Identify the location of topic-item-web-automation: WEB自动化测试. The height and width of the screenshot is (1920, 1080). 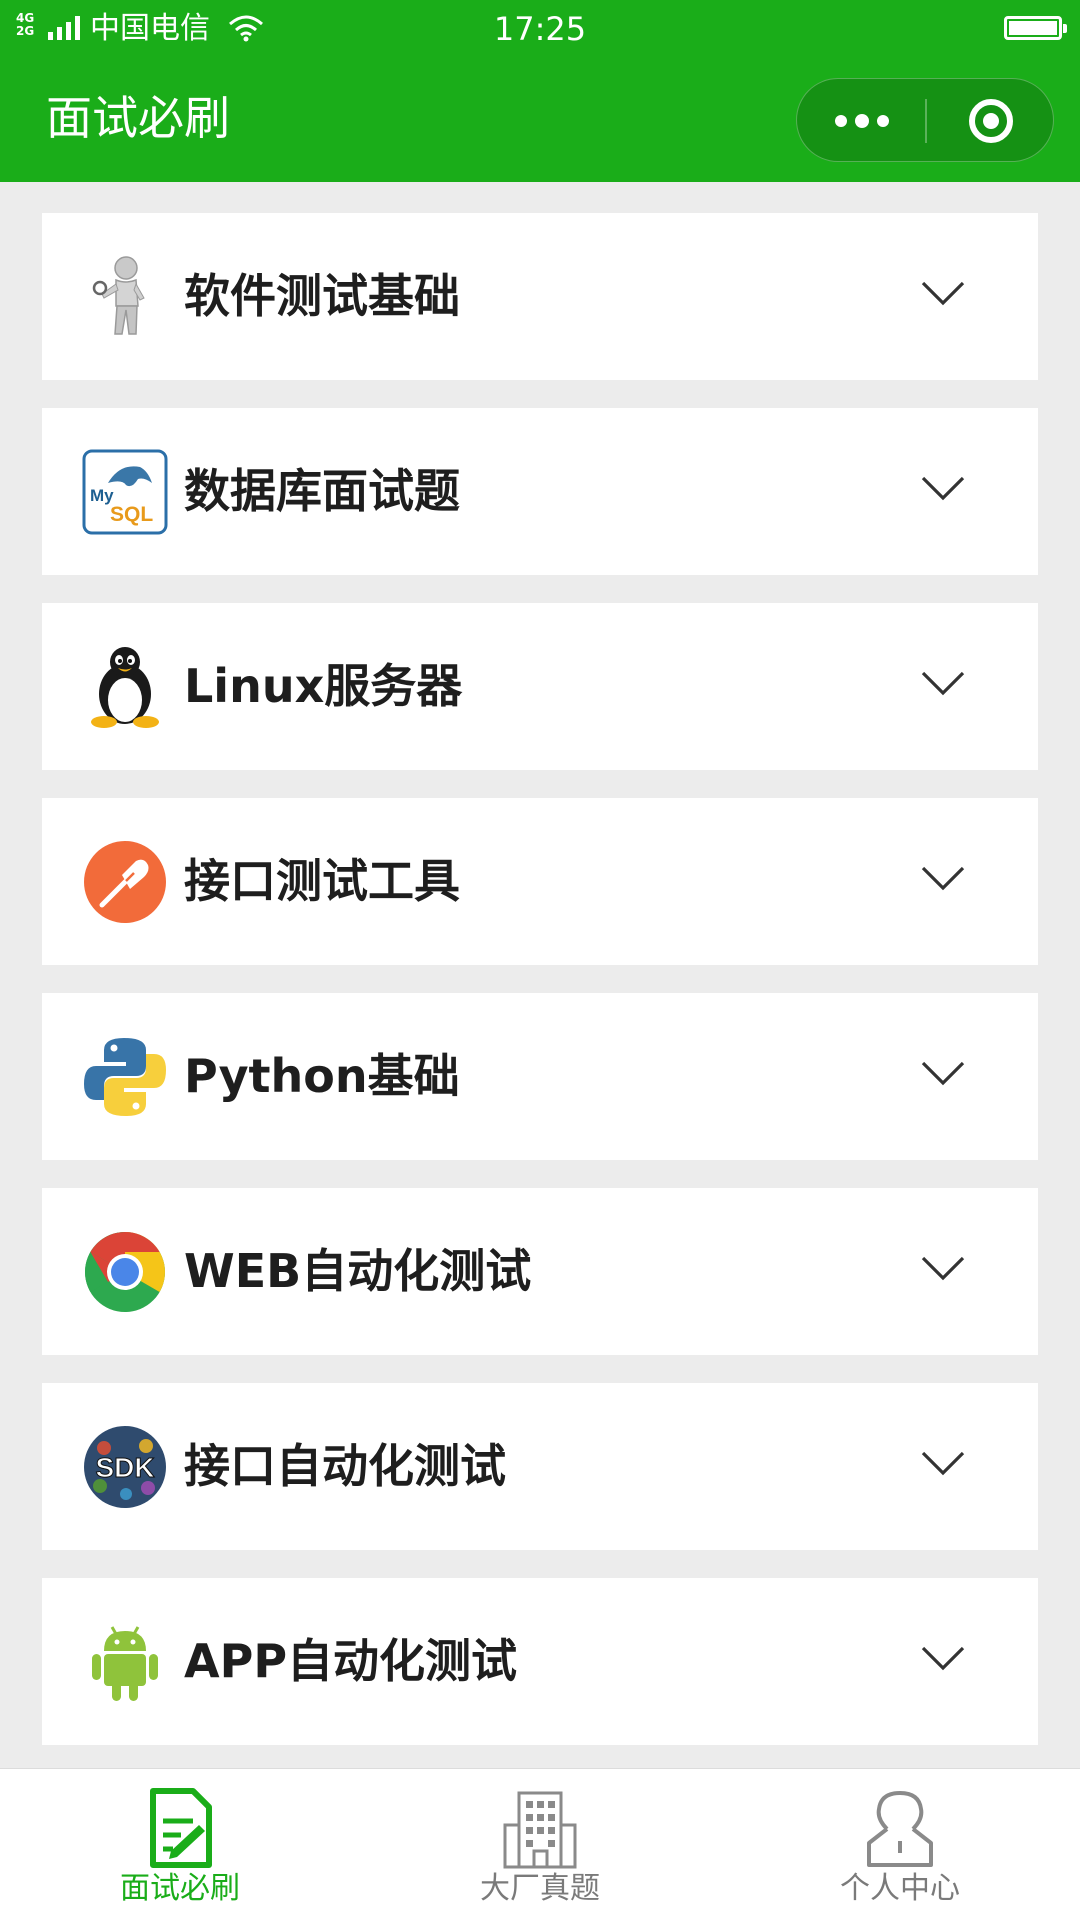
(540, 1271).